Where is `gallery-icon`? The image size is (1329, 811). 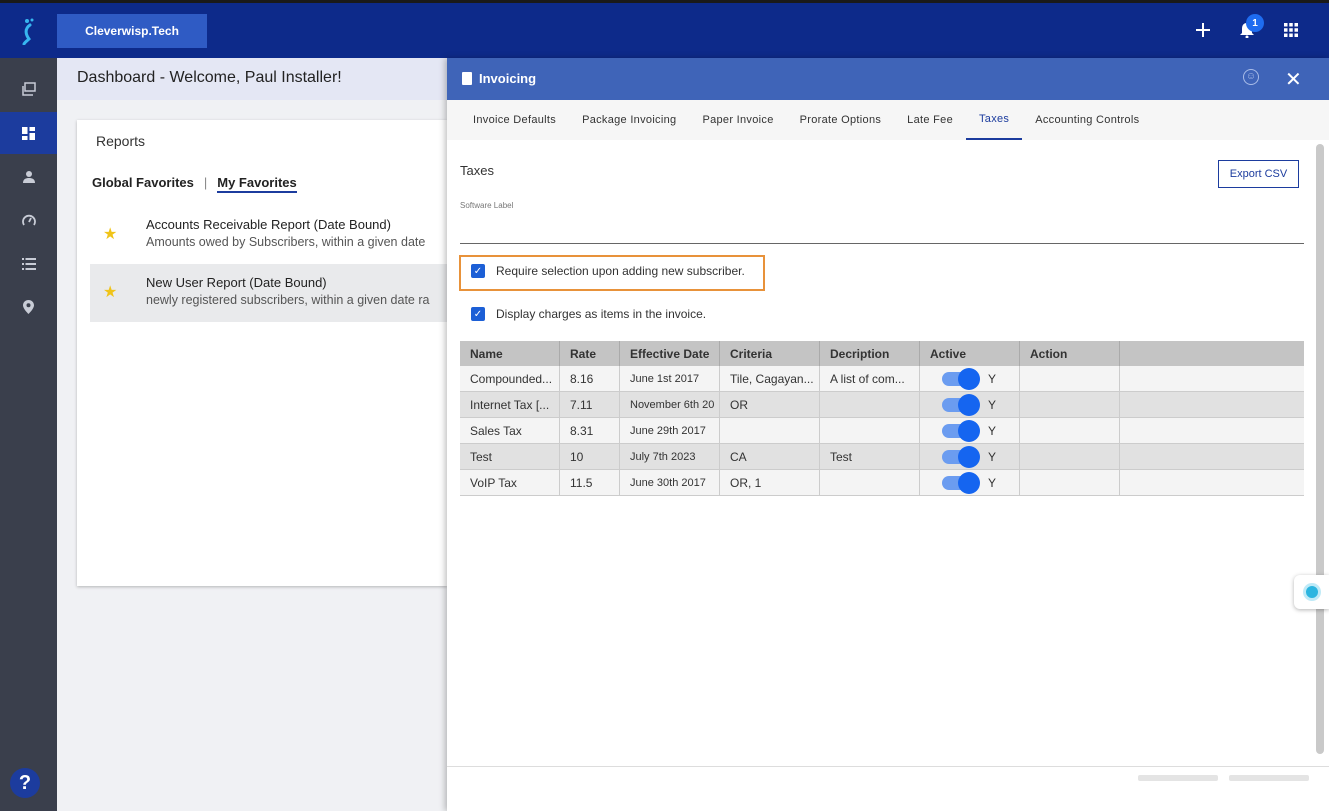 gallery-icon is located at coordinates (28, 89).